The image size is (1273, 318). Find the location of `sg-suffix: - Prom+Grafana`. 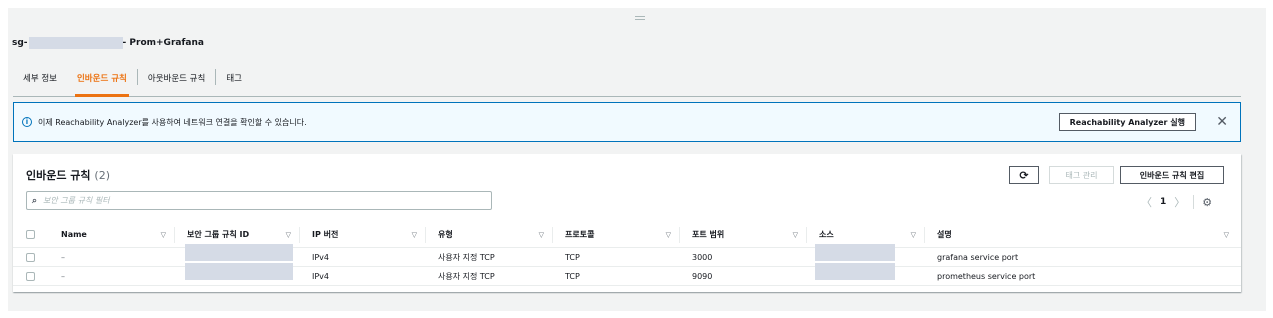

sg-suffix: - Prom+Grafana is located at coordinates (163, 43).